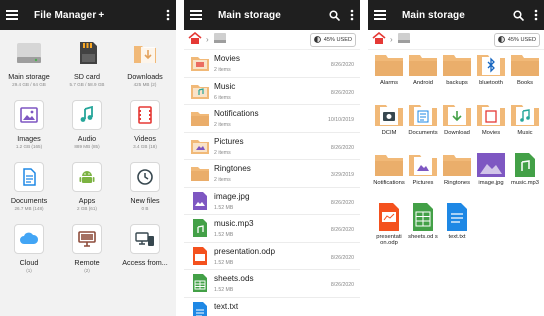 This screenshot has height=316, width=544. Describe the element at coordinates (145, 208) in the screenshot. I see `tile-sub: 0 B` at that location.